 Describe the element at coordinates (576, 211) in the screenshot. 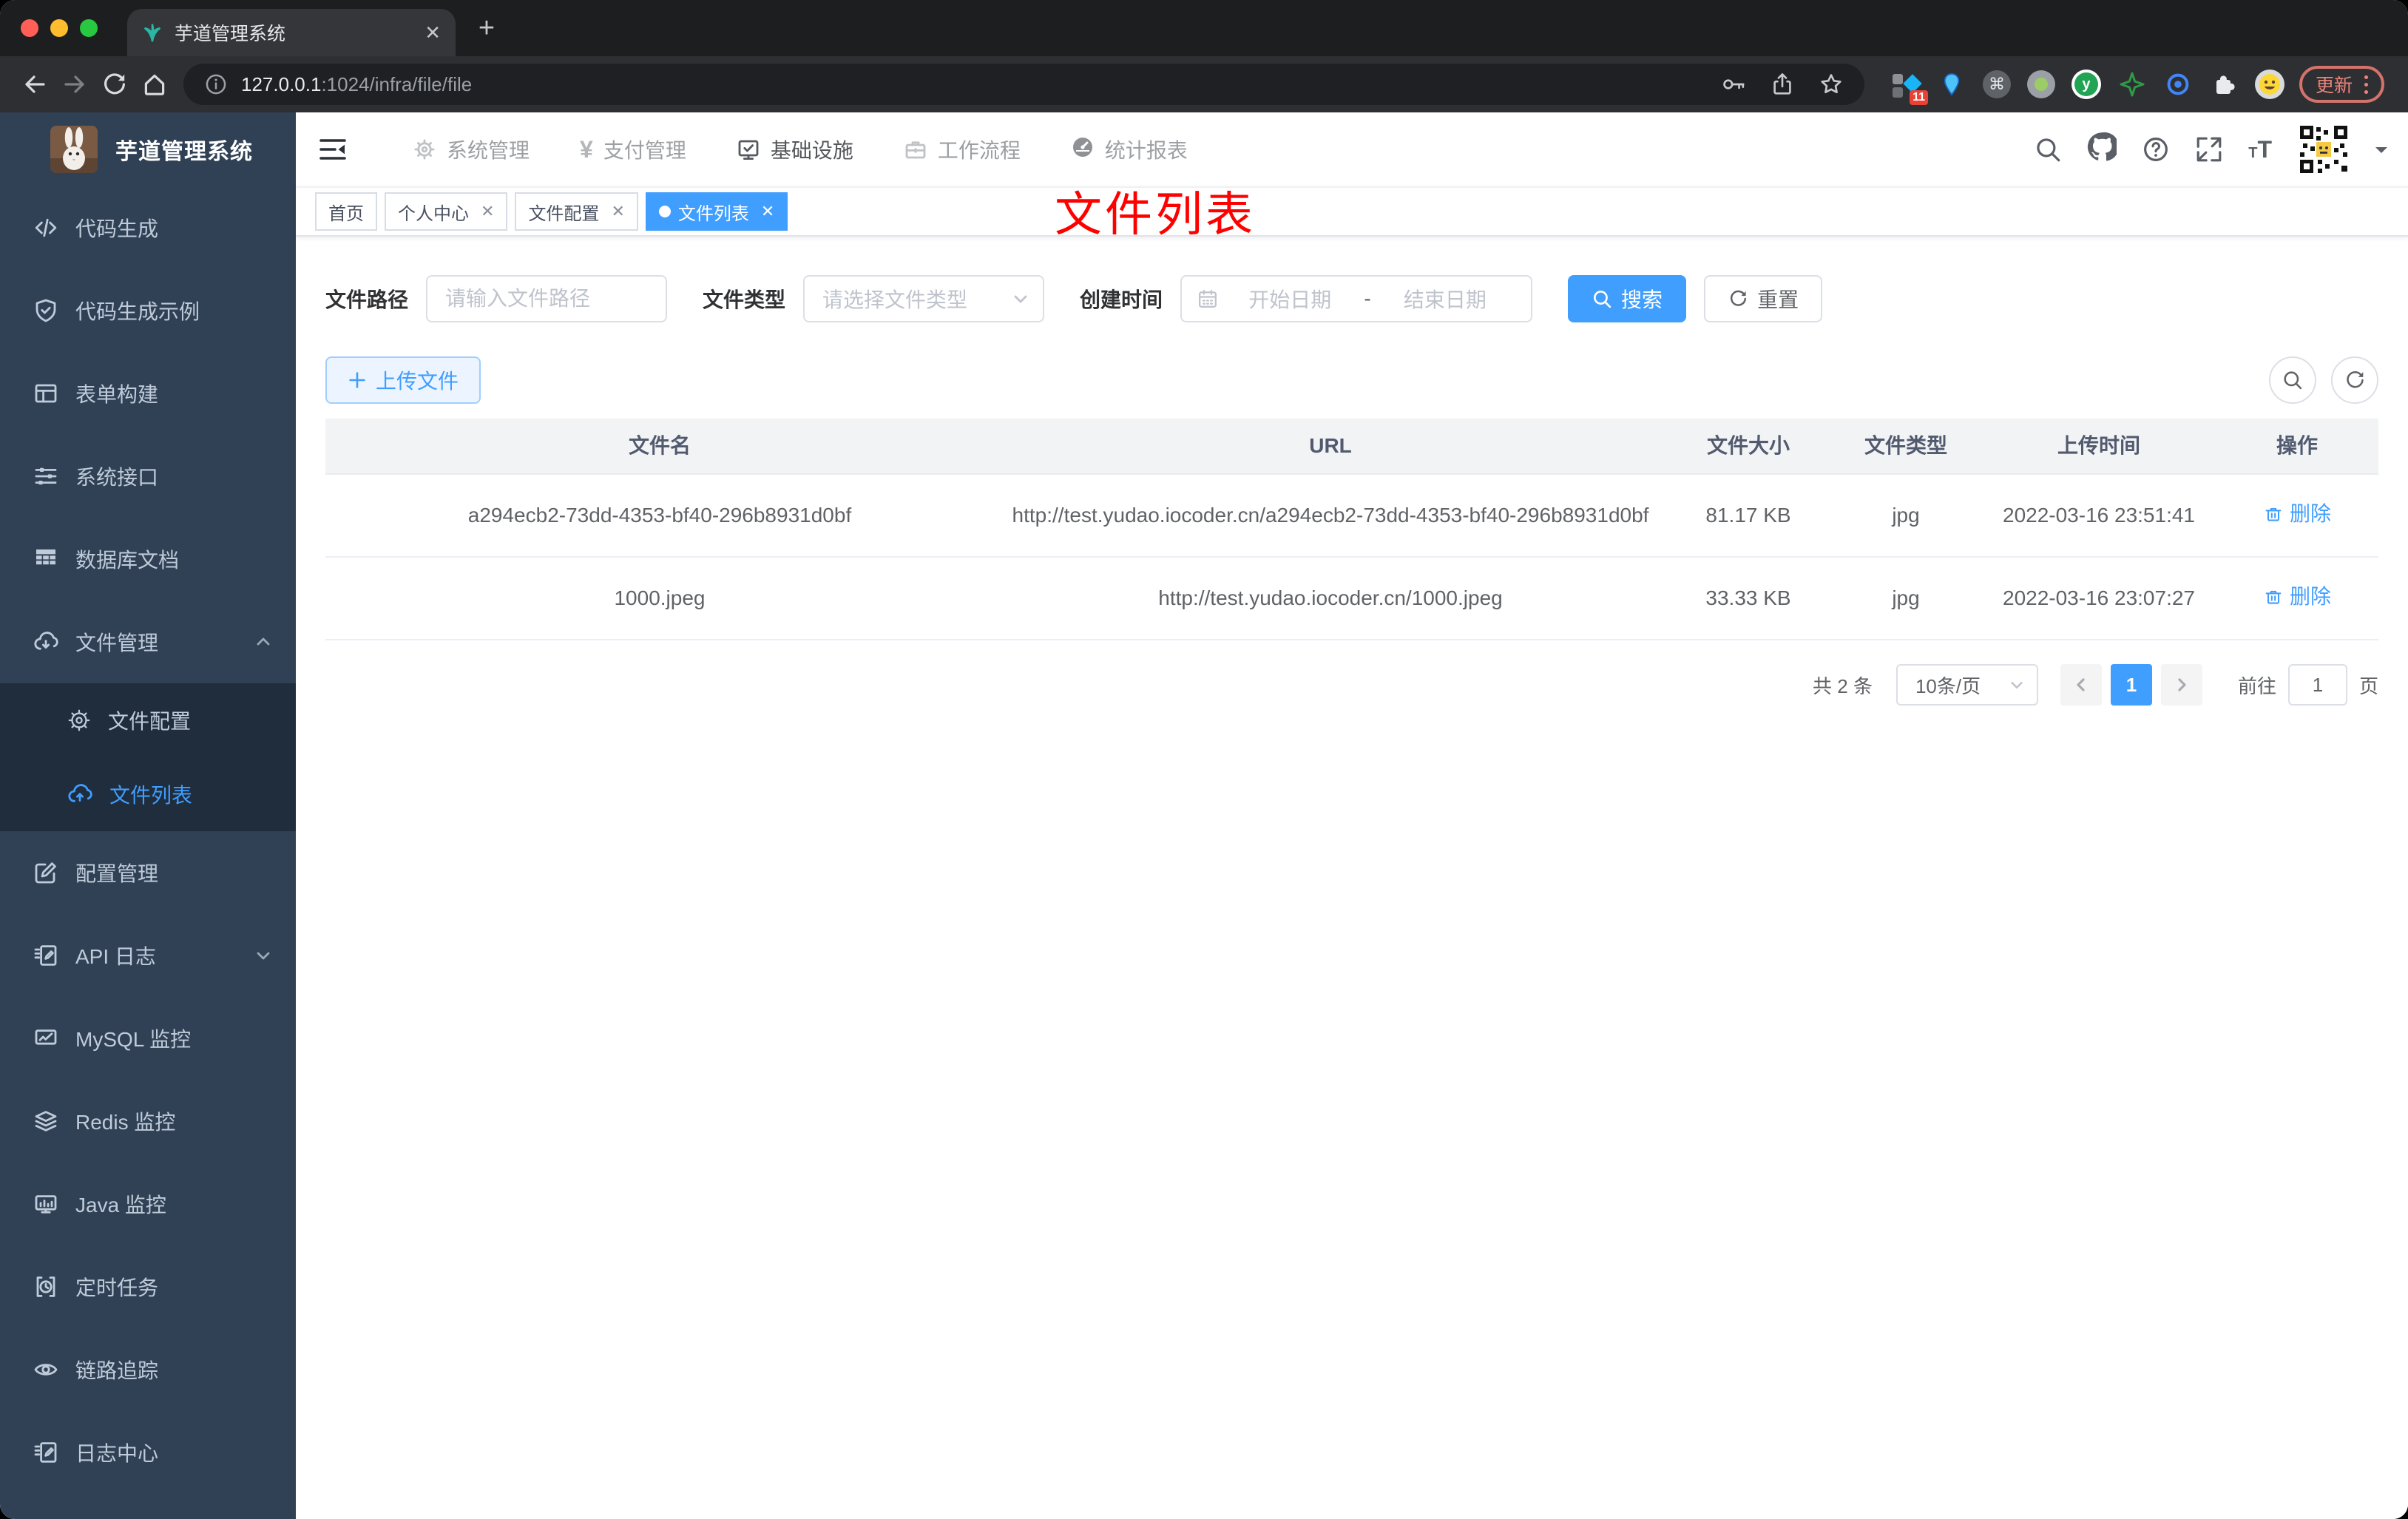

I see `tag-file-config: 文件配置 ✕` at that location.